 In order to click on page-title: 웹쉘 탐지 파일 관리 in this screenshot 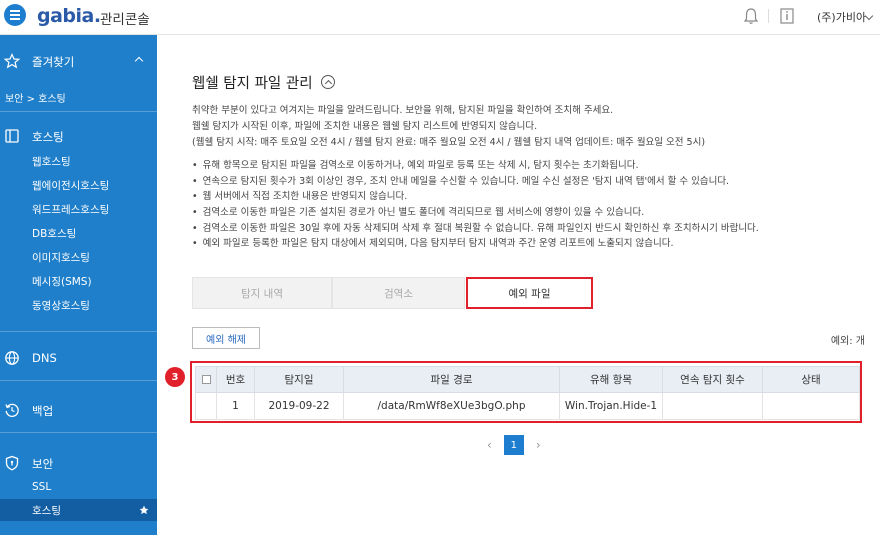, I will do `click(252, 84)`.